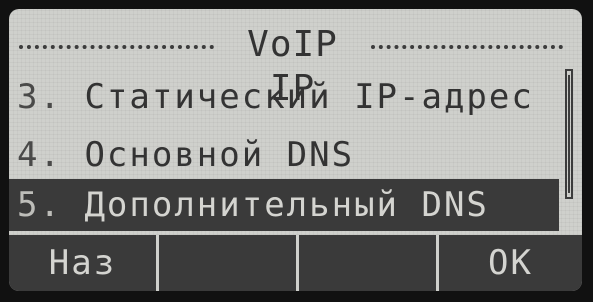 The image size is (593, 302). What do you see at coordinates (39, 97) in the screenshot?
I see `menu-item-number: 3.` at bounding box center [39, 97].